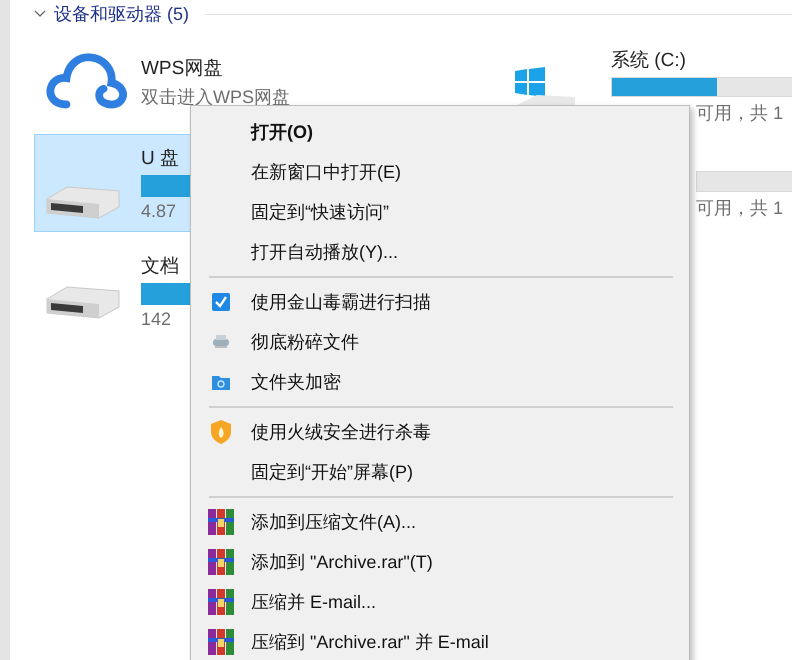  I want to click on drive-capacity: 142, so click(156, 319).